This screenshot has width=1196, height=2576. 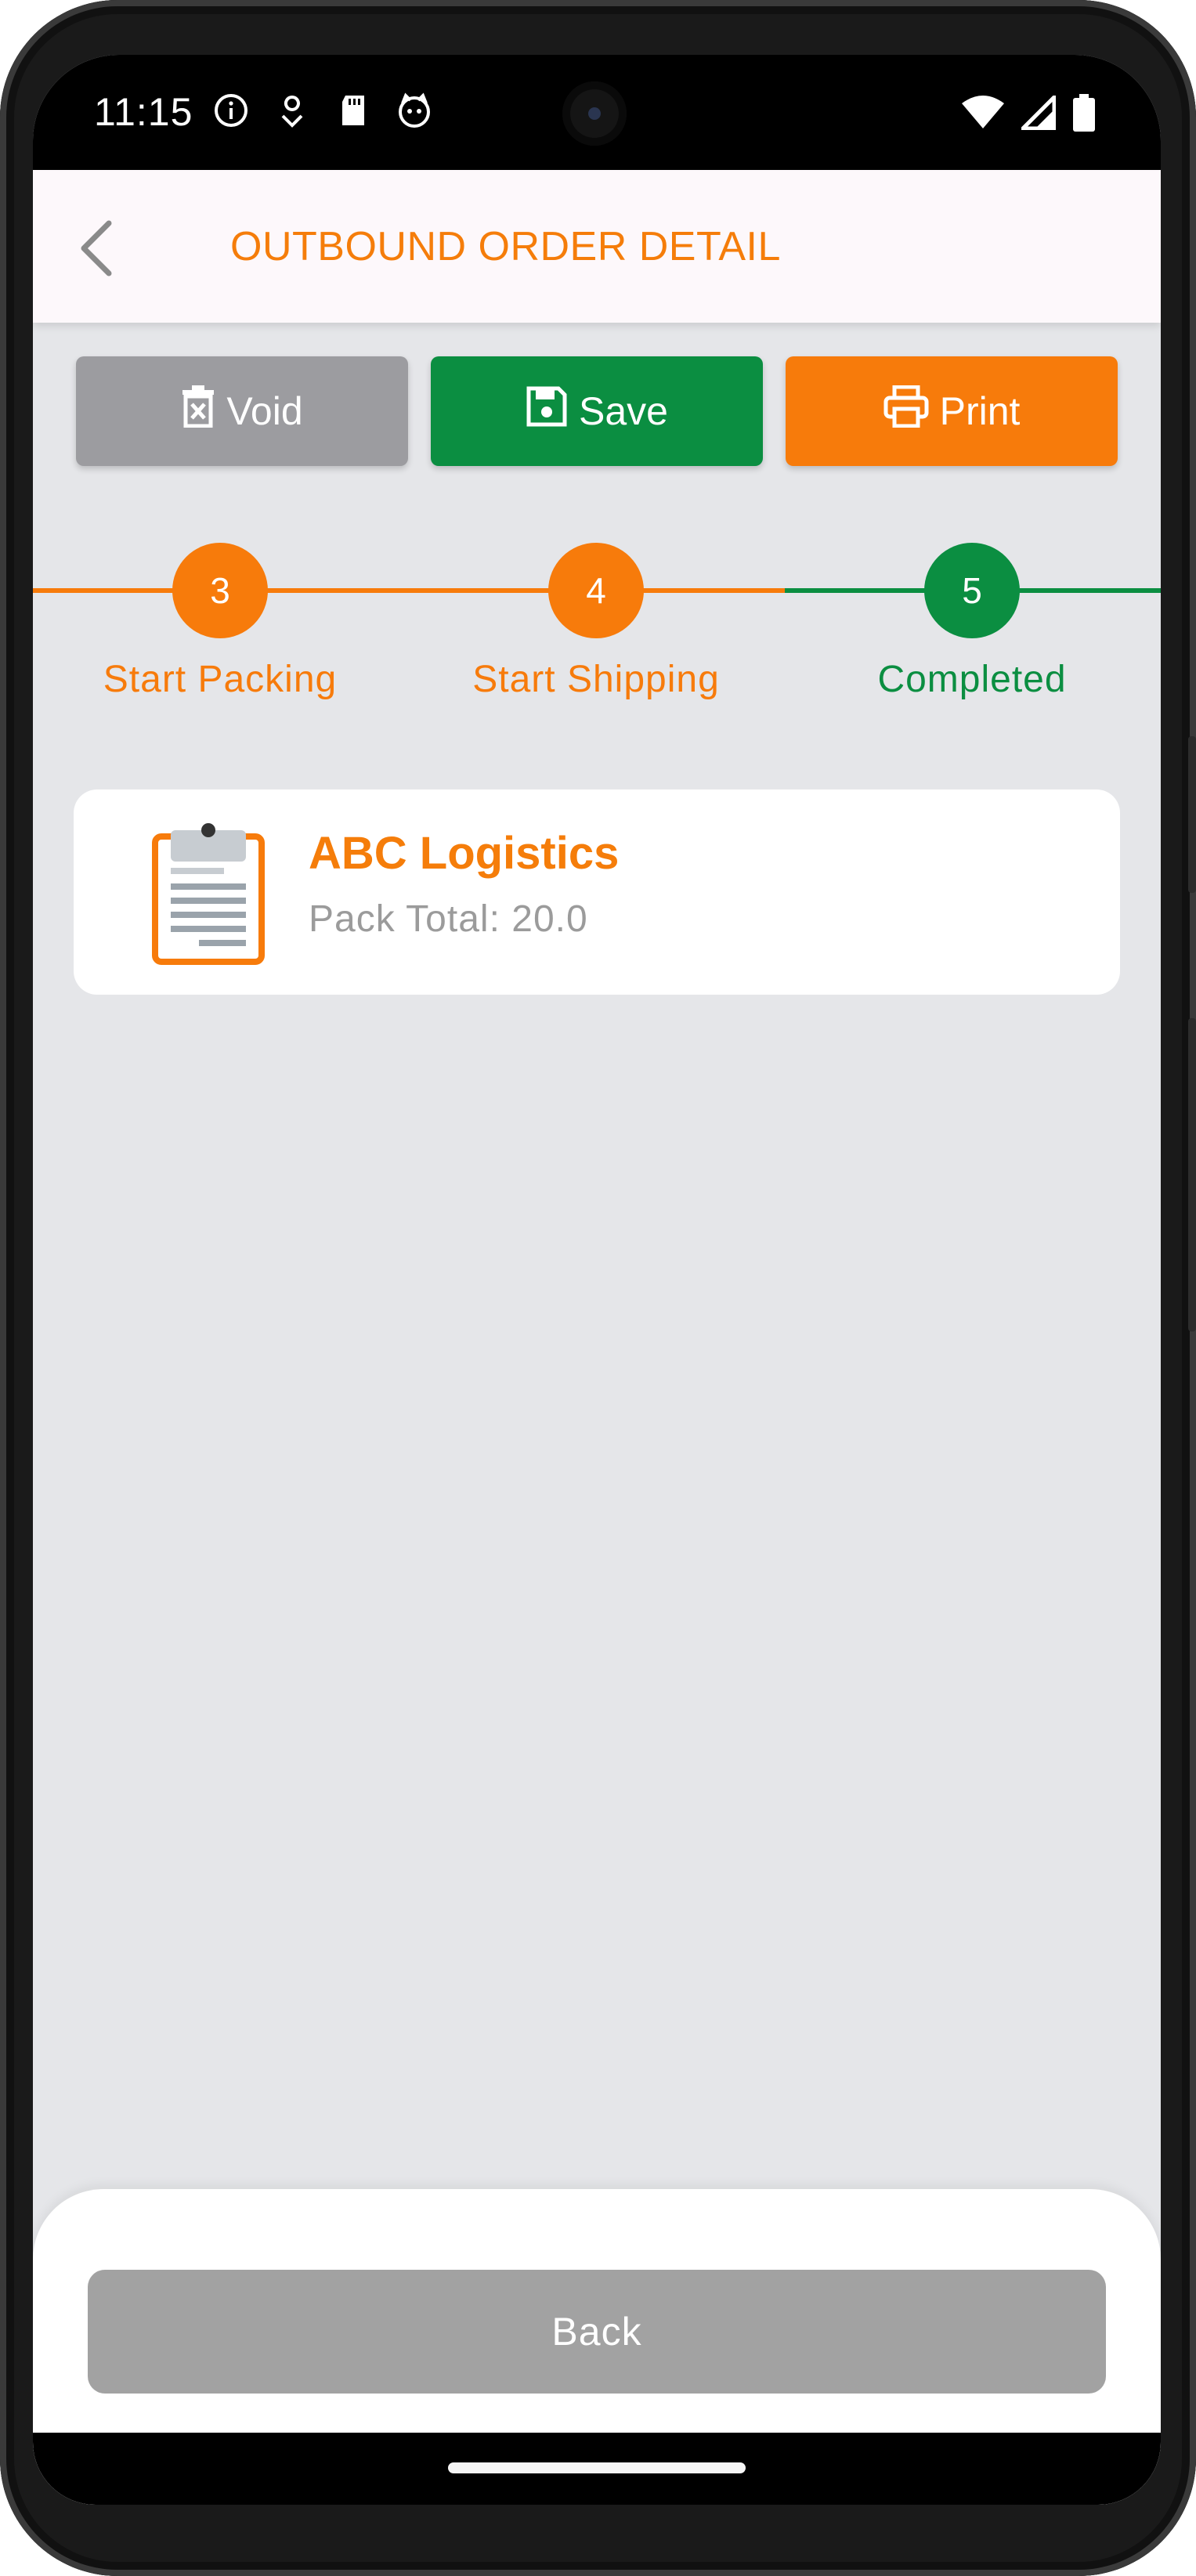 I want to click on page-title: OUTBOUND ORDER DETAIL, so click(x=505, y=246).